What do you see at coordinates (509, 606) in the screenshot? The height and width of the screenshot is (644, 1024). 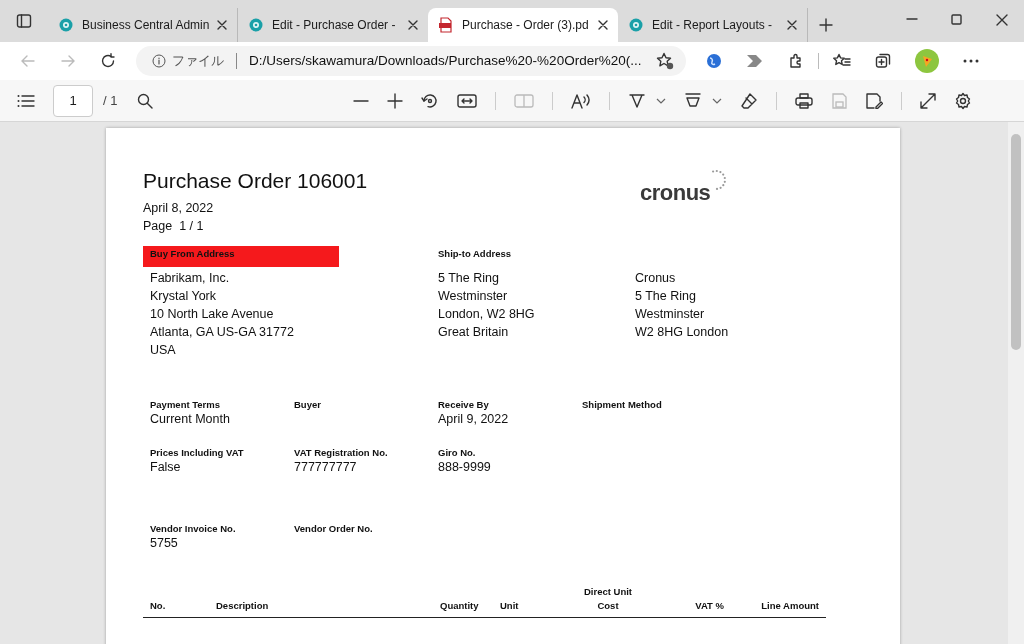 I see `column-header: Unit` at bounding box center [509, 606].